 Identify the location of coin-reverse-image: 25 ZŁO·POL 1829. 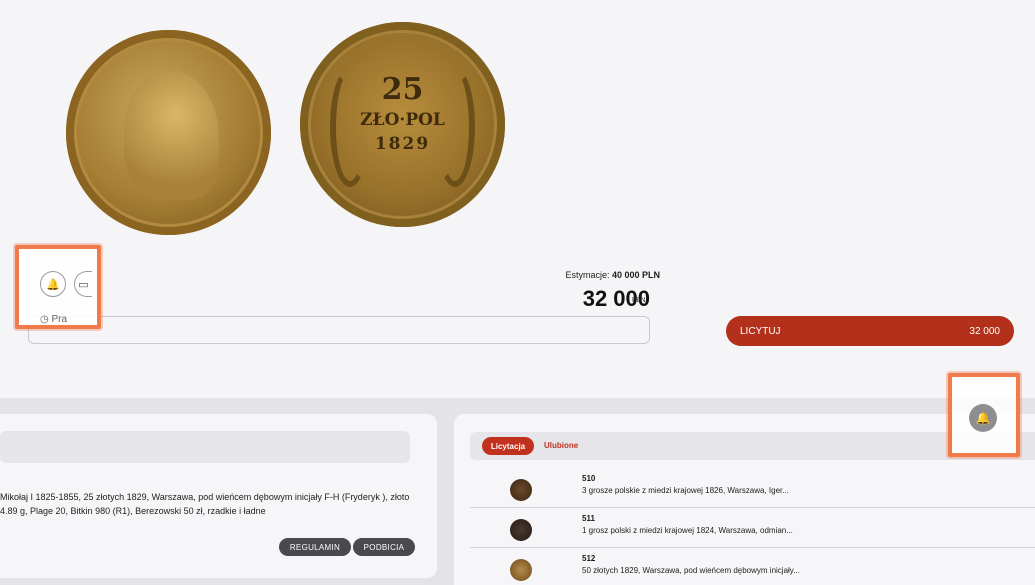
(402, 124).